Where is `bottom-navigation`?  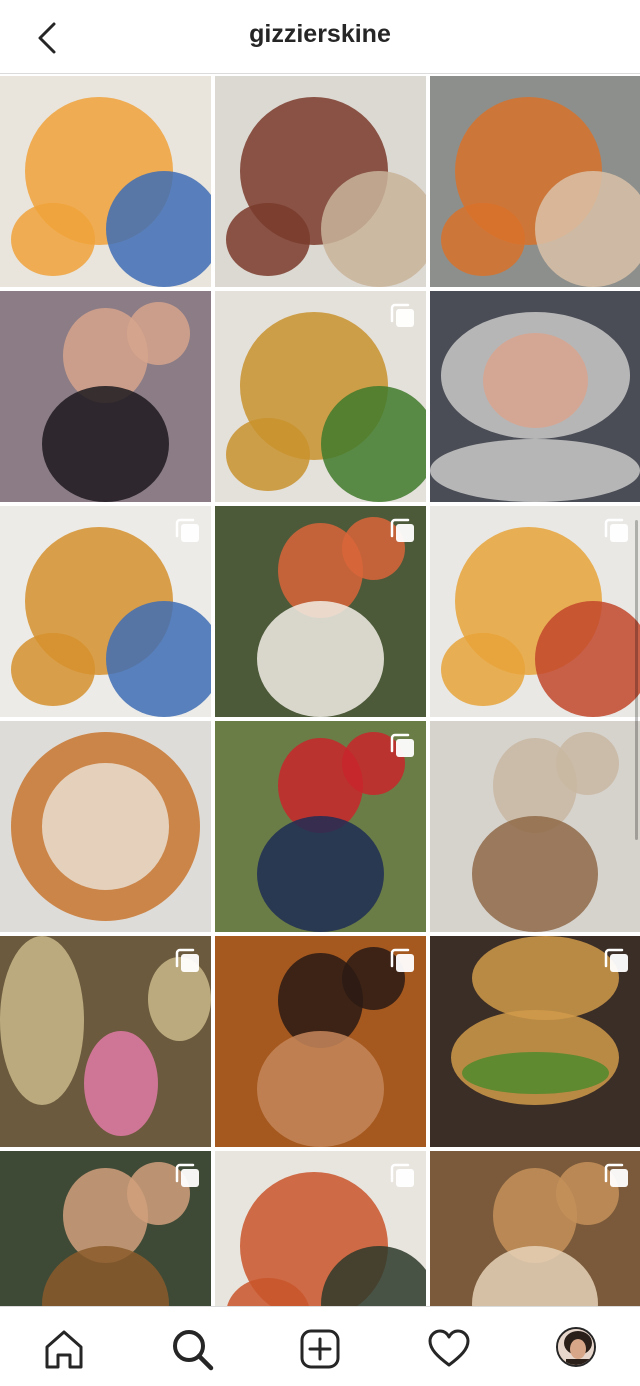
bottom-navigation is located at coordinates (320, 1346).